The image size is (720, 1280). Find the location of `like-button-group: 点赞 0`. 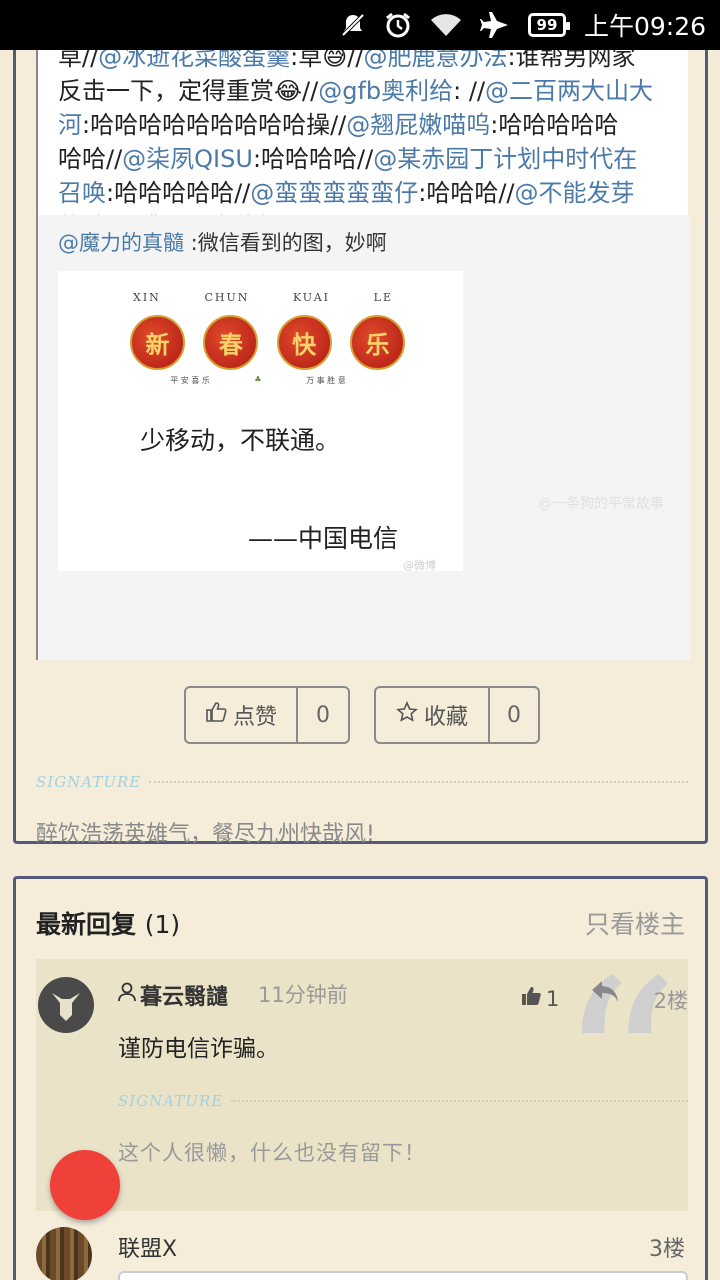

like-button-group: 点赞 0 is located at coordinates (267, 715).